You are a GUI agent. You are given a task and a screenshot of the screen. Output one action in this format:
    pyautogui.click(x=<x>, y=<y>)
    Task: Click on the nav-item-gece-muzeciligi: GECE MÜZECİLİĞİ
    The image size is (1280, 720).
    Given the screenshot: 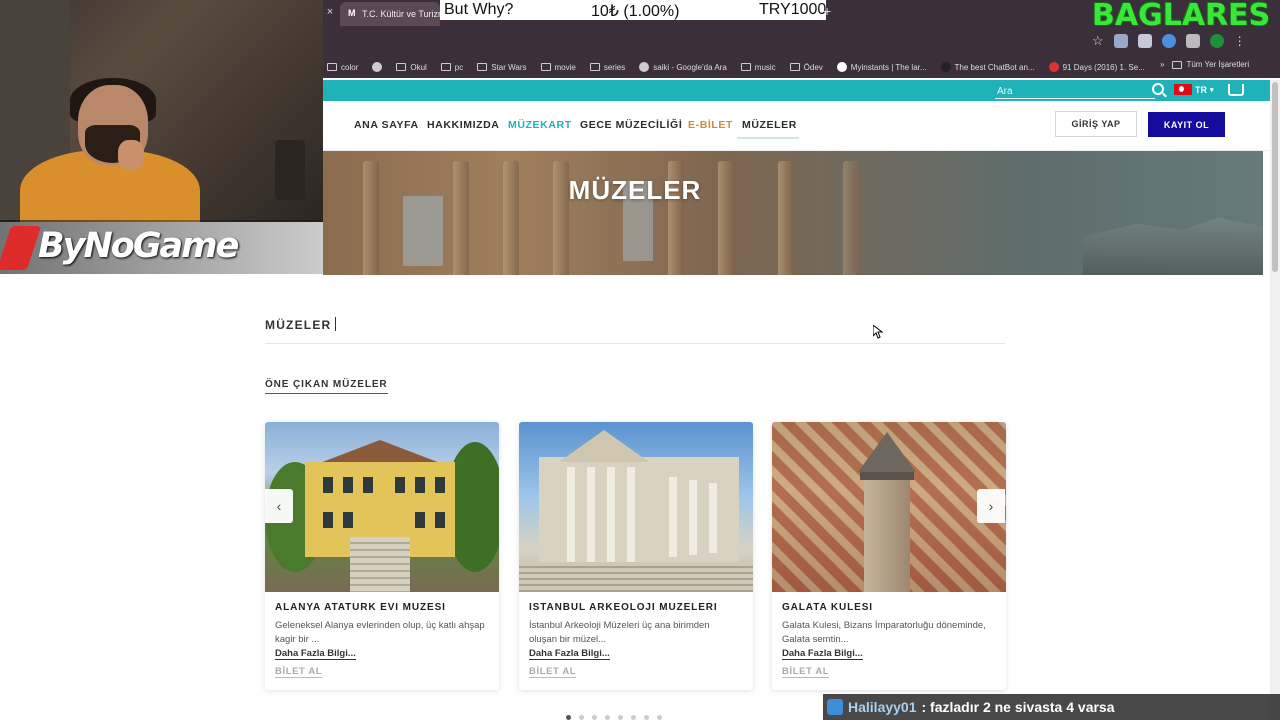 What is the action you would take?
    pyautogui.click(x=631, y=125)
    